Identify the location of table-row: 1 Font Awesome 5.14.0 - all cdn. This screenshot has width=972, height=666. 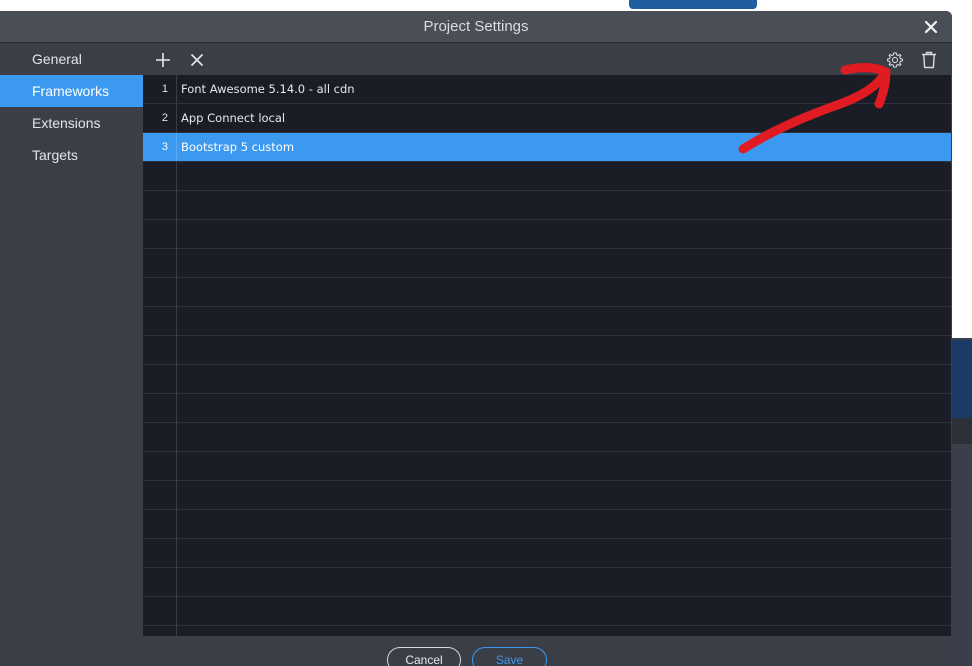
(547, 89).